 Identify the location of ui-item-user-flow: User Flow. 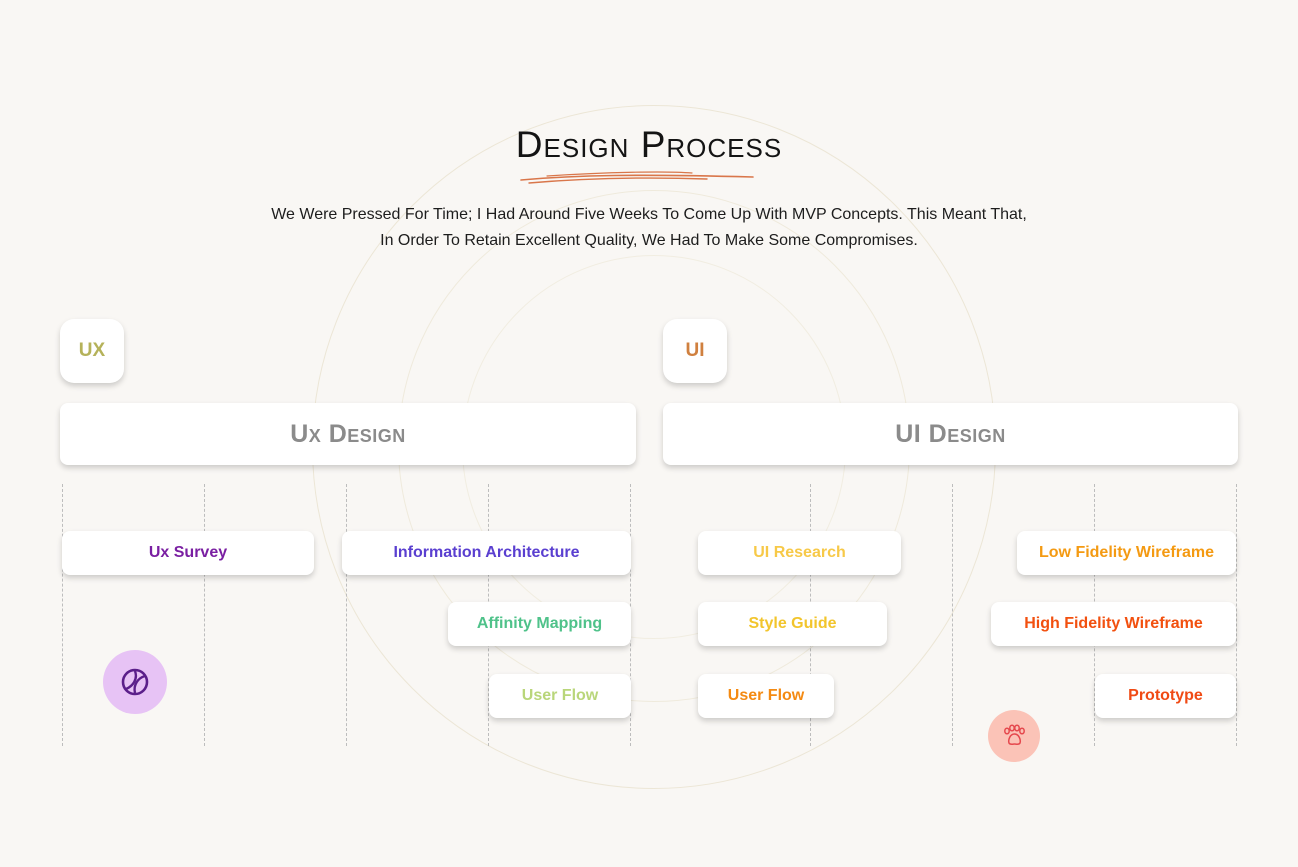
(766, 696).